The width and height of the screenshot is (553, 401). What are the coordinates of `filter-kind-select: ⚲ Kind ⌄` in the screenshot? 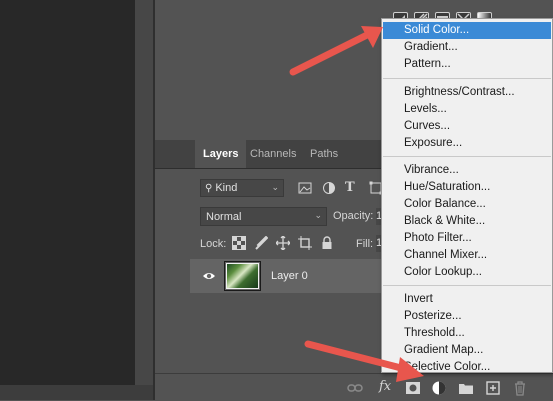 It's located at (242, 188).